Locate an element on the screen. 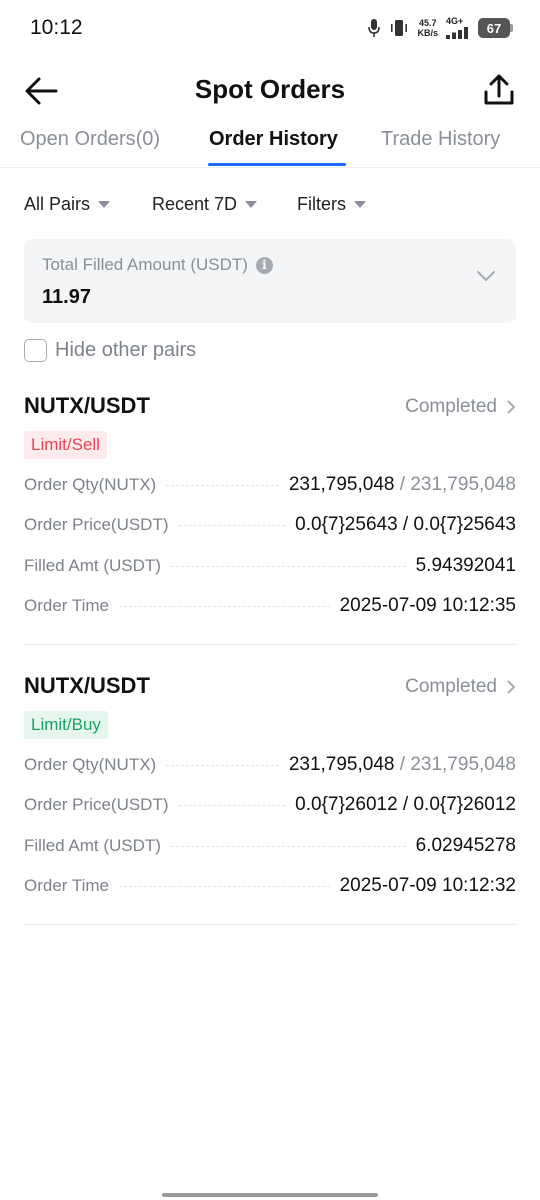  signal-icon is located at coordinates (457, 33).